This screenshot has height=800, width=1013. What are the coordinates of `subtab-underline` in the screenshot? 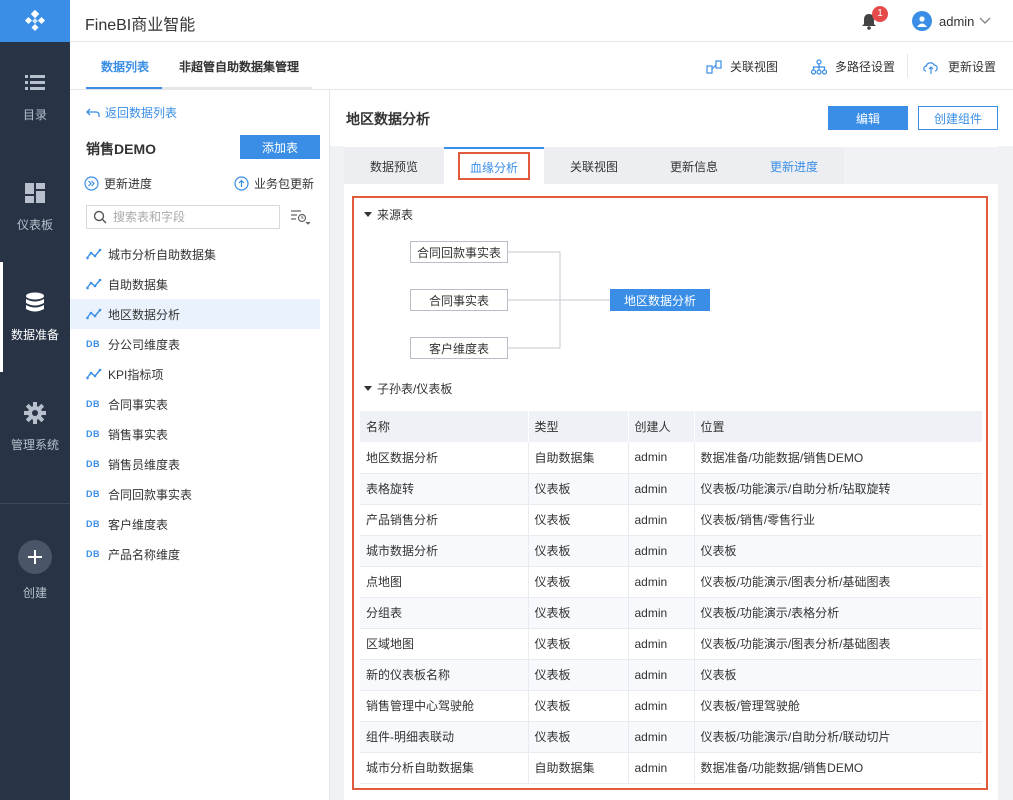 It's located at (199, 88).